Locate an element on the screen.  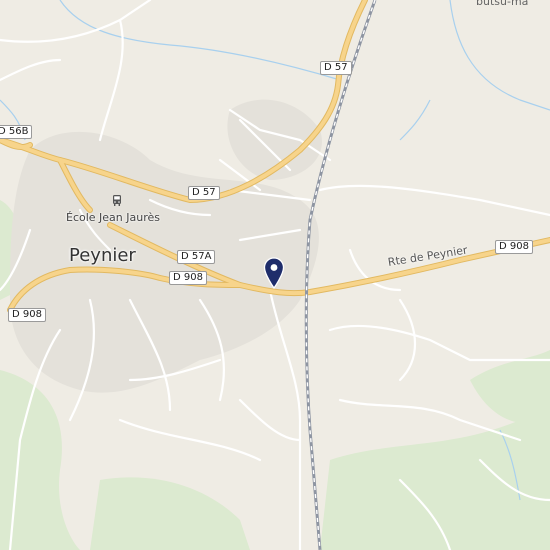
place-label-corner: butsu-ma is located at coordinates (502, 4).